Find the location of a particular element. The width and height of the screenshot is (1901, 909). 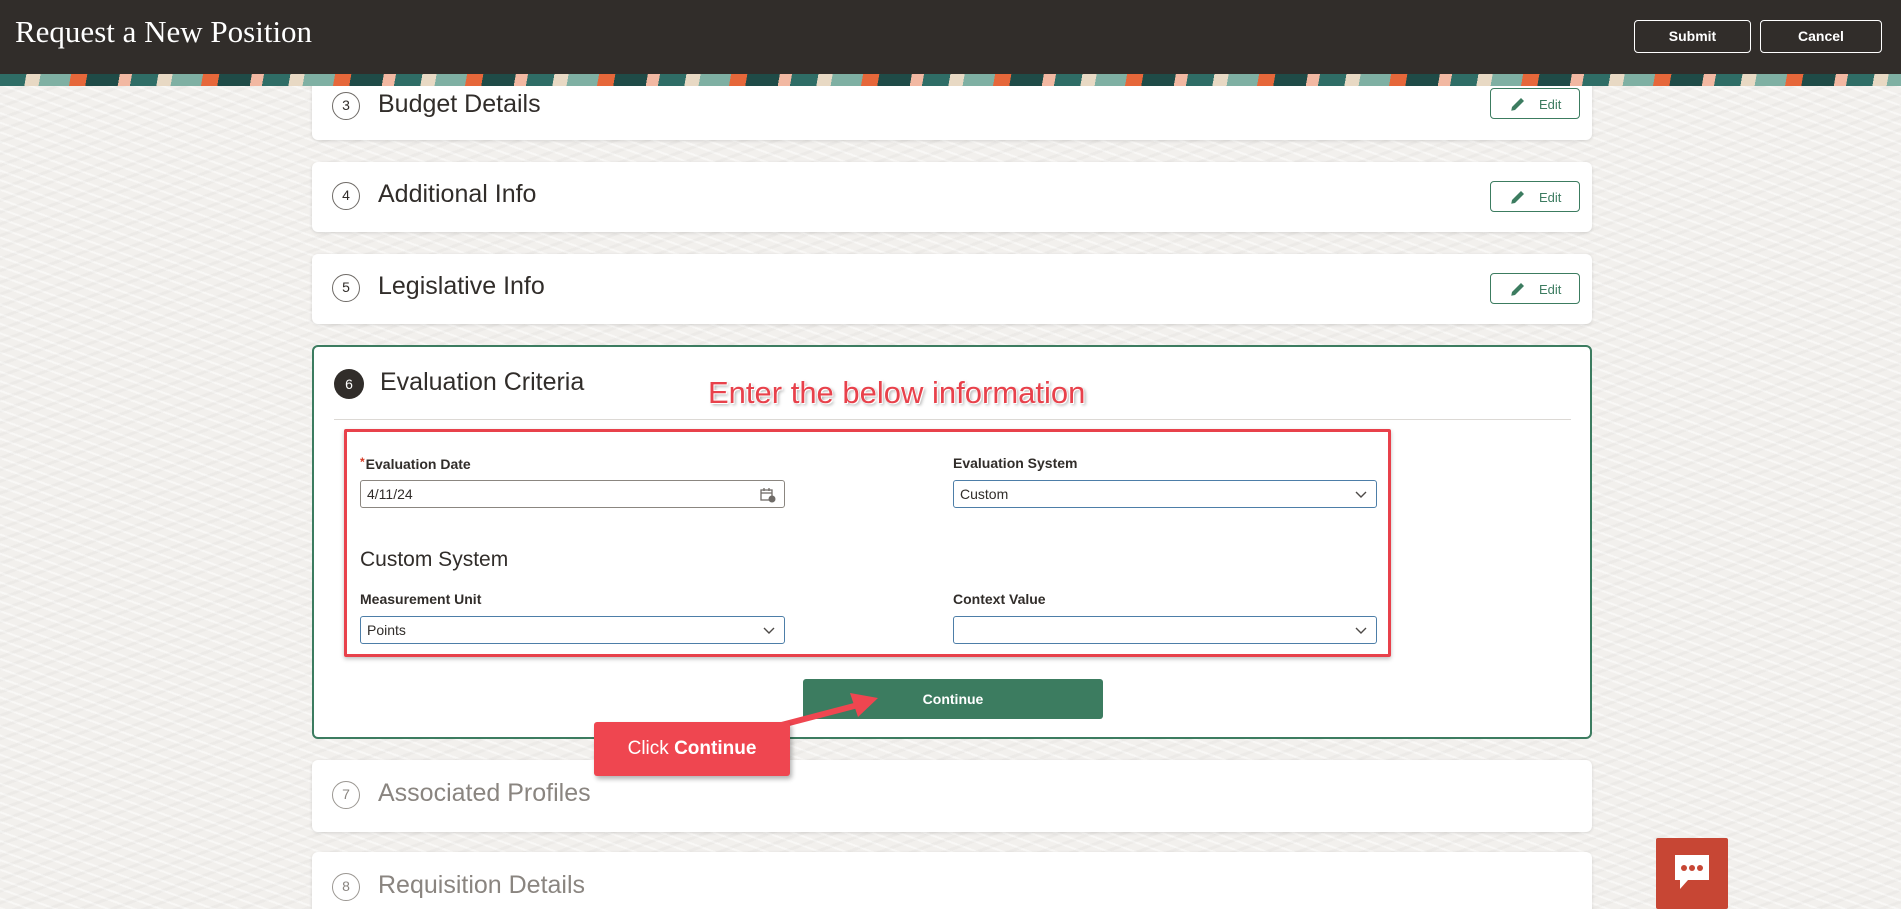

edit-legislative-button: Edit is located at coordinates (1535, 288).